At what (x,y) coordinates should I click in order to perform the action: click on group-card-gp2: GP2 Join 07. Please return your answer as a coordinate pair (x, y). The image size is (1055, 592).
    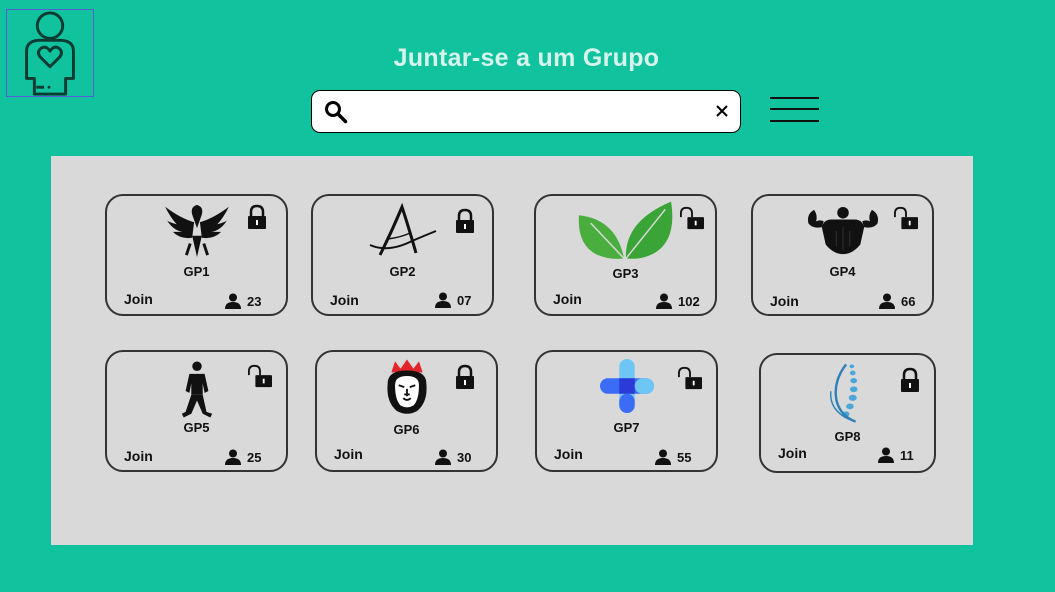
    Looking at the image, I should click on (402, 255).